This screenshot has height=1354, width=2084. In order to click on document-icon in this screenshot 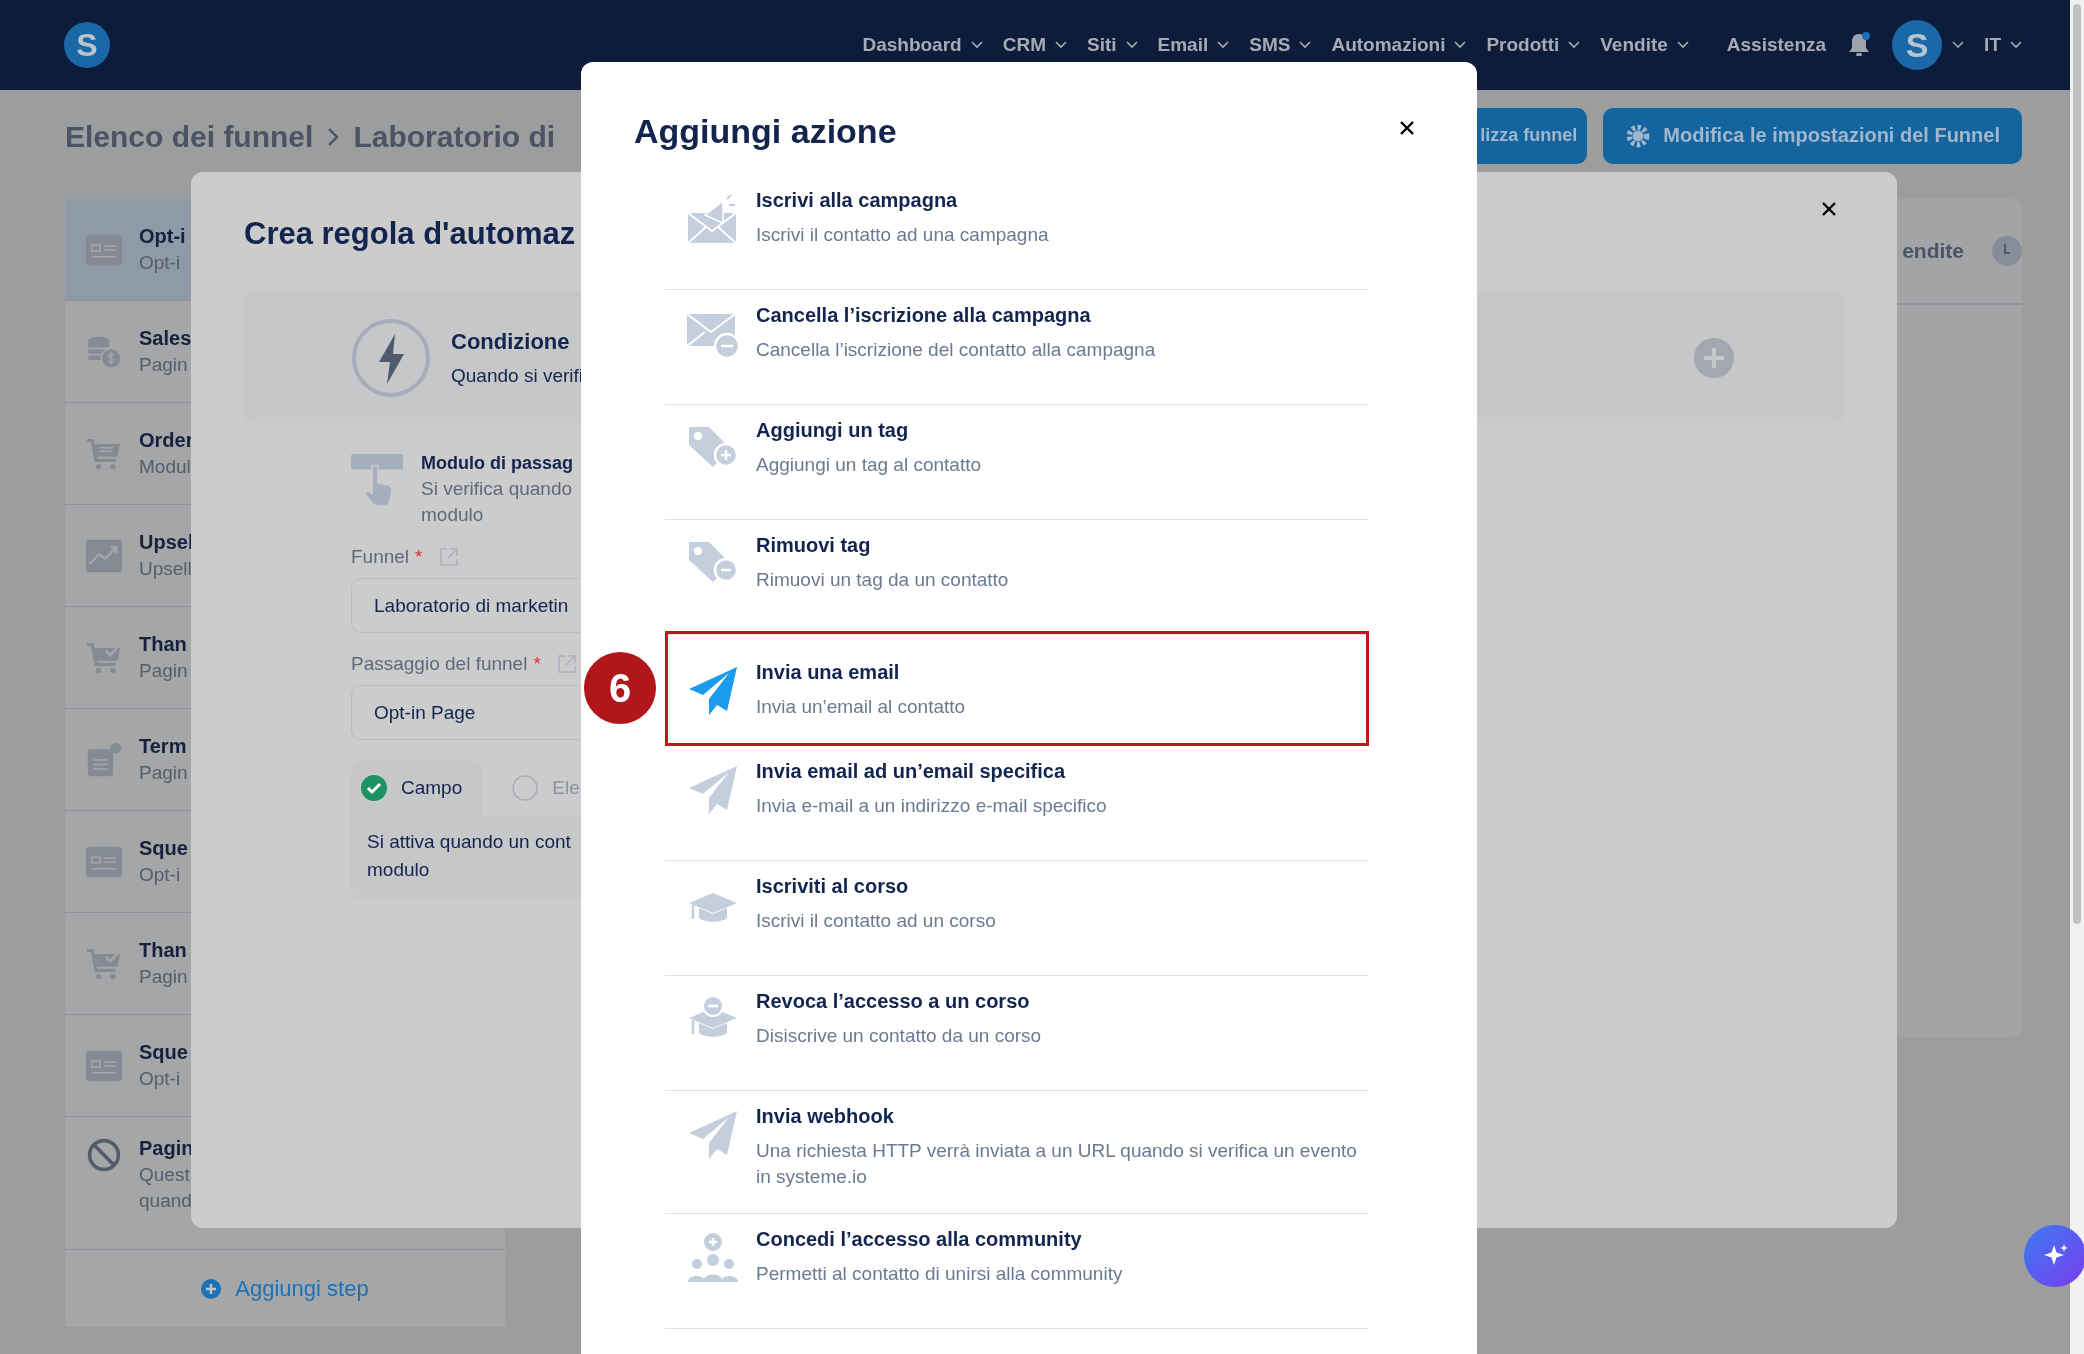, I will do `click(104, 759)`.